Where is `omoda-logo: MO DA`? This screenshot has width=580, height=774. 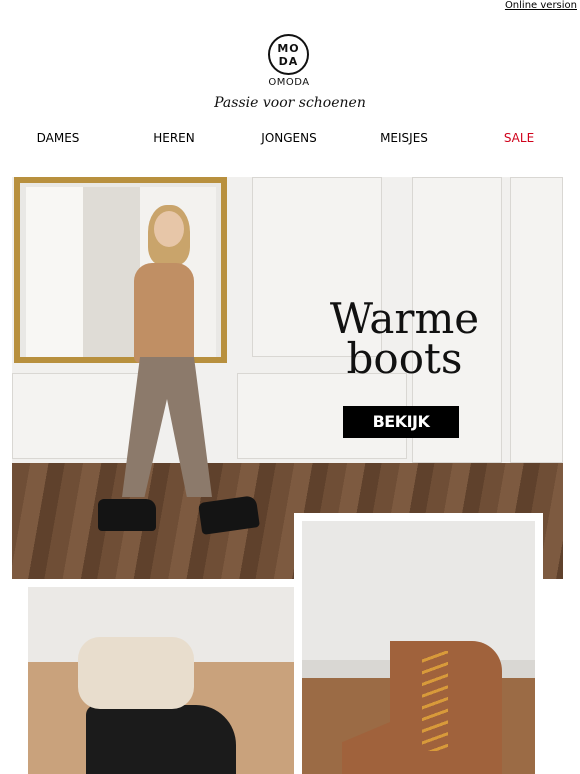
omoda-logo: MO DA is located at coordinates (288, 54).